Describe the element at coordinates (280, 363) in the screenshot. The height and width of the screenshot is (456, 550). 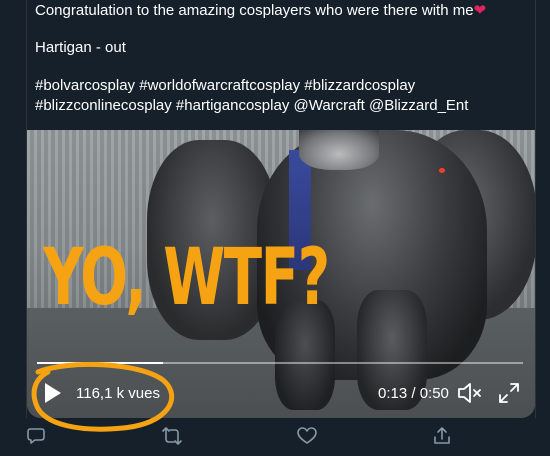
I see `video-progress-bar` at that location.